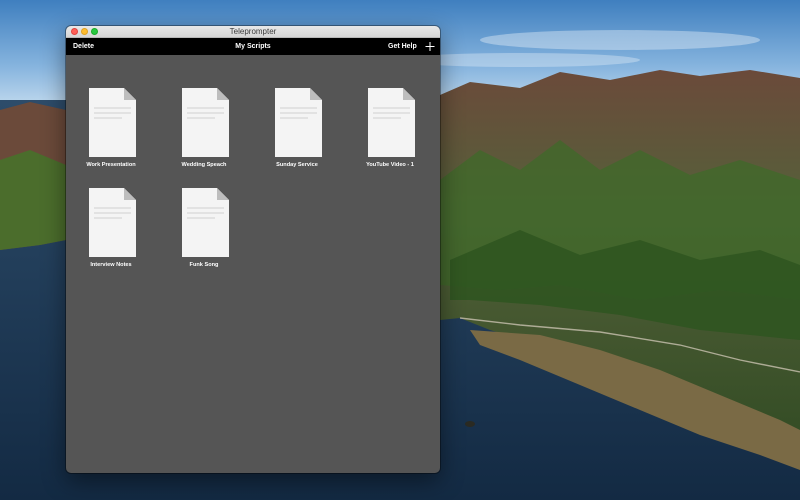  I want to click on script-item: Interview Notes, so click(111, 235).